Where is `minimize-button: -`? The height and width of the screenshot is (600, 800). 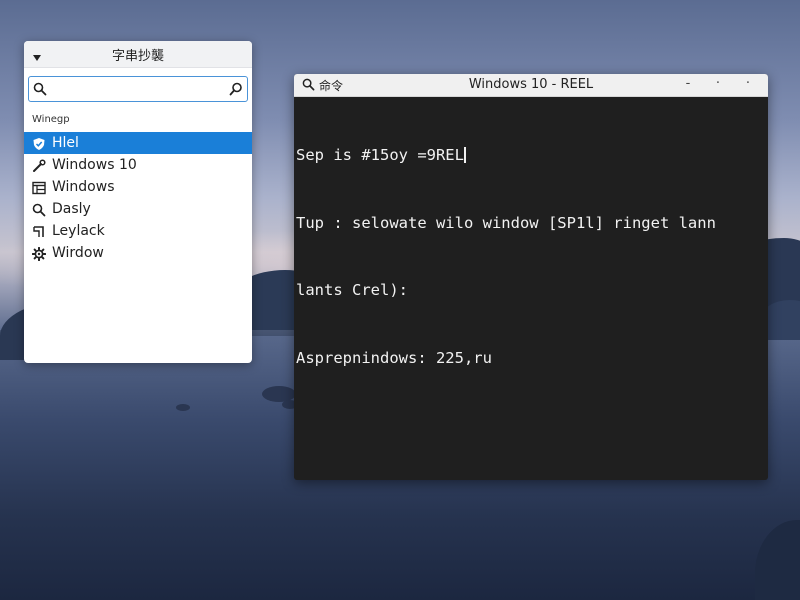 minimize-button: - is located at coordinates (688, 83).